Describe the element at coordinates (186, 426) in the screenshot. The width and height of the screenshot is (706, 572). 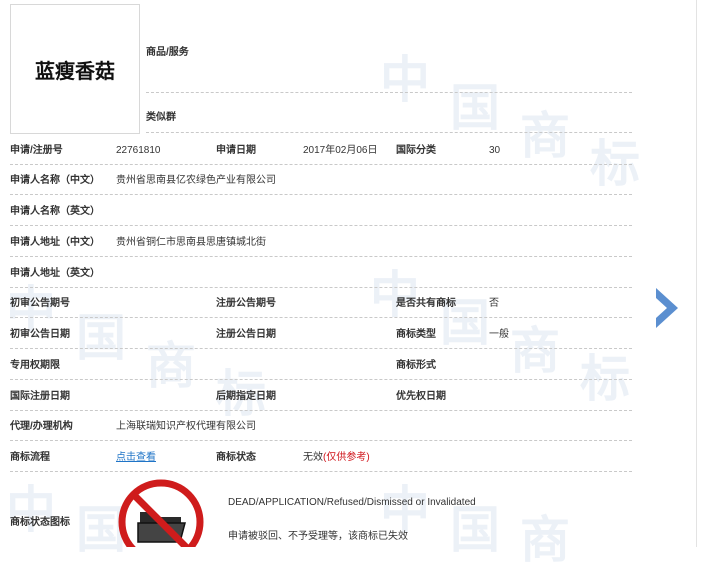
I see `agent-value: 上海联瑞知识产权代理有限公司` at that location.